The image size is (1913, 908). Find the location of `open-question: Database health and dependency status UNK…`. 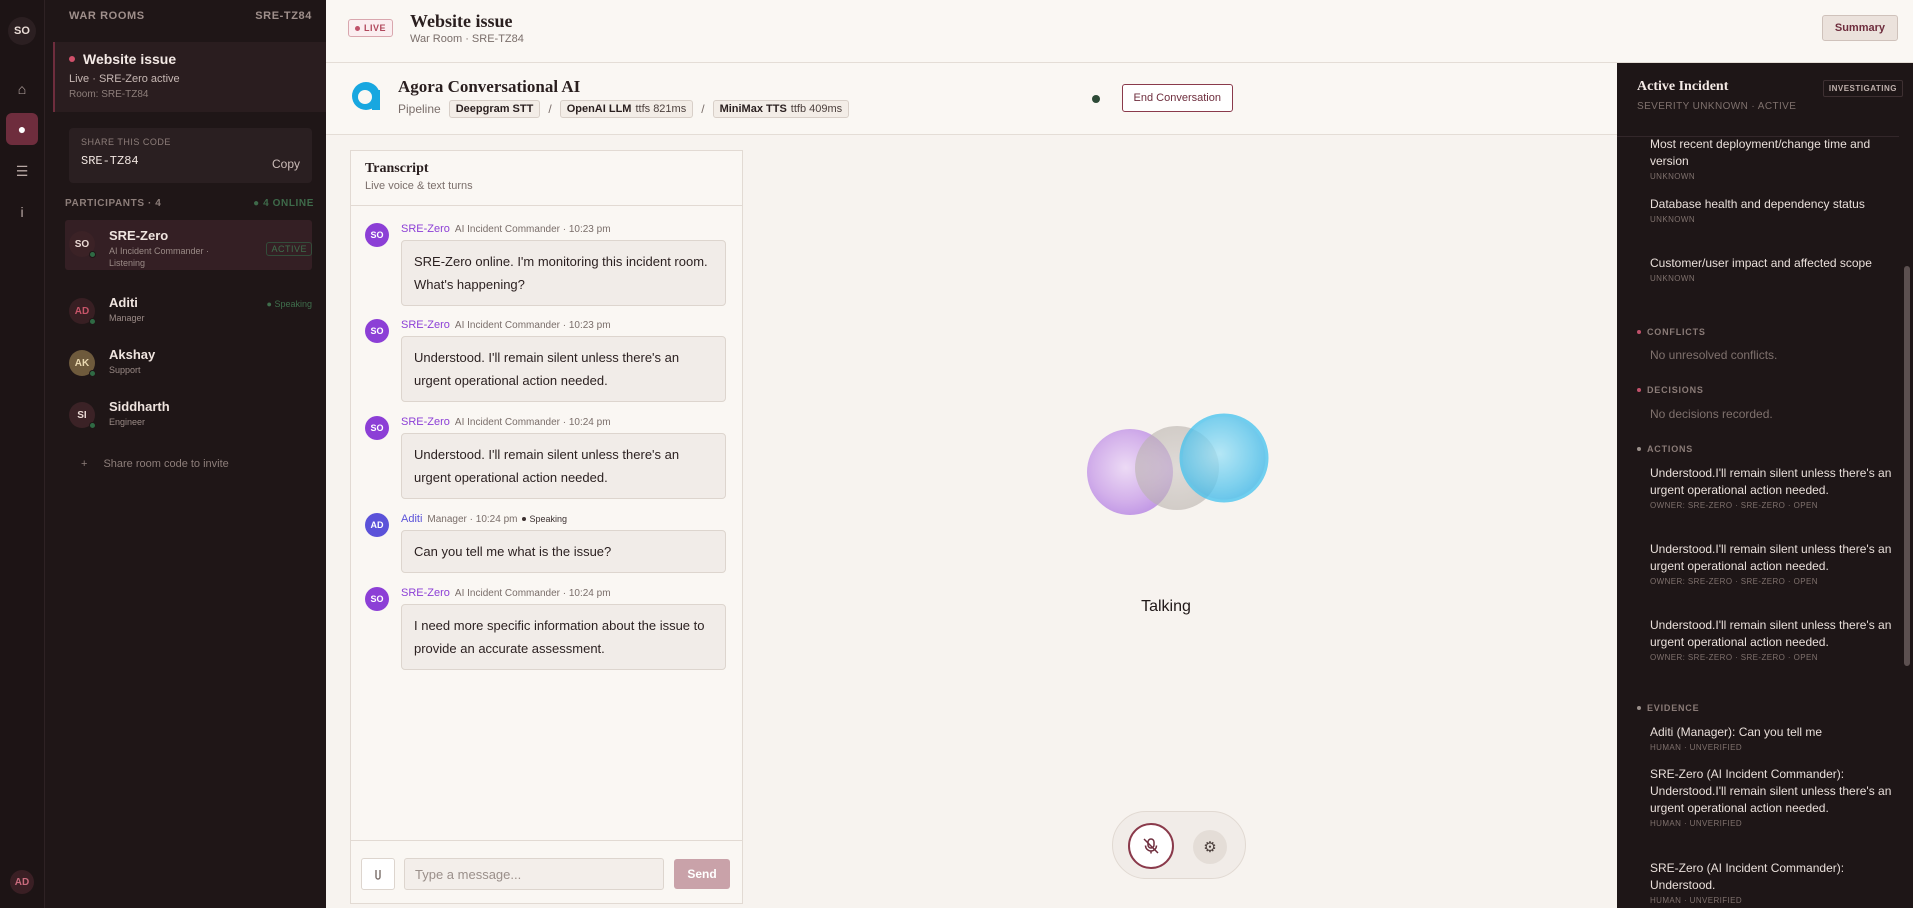

open-question: Database health and dependency status UNK… is located at coordinates (1757, 210).